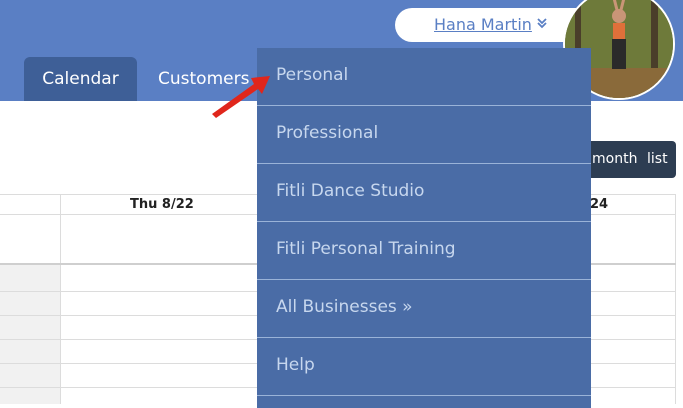 This screenshot has width=683, height=408. Describe the element at coordinates (295, 365) in the screenshot. I see `menu-item-label: Help` at that location.